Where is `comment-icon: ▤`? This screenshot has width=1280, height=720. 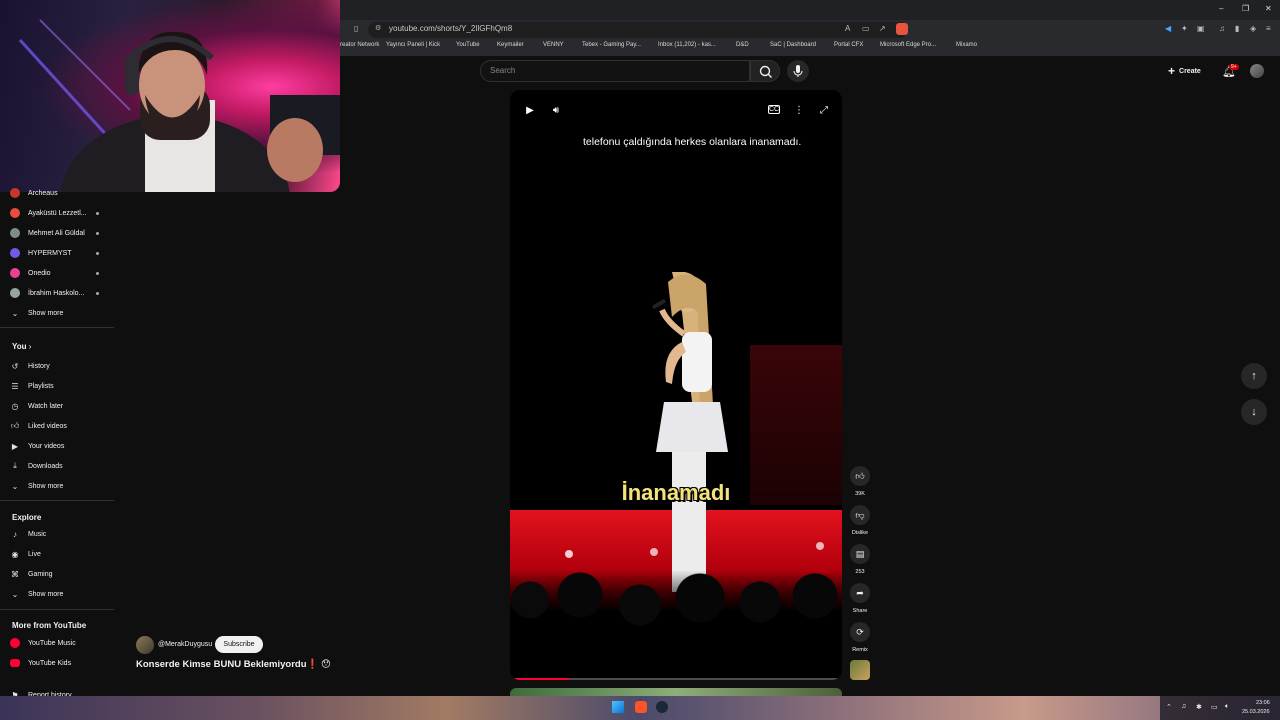
comment-icon: ▤ is located at coordinates (860, 553).